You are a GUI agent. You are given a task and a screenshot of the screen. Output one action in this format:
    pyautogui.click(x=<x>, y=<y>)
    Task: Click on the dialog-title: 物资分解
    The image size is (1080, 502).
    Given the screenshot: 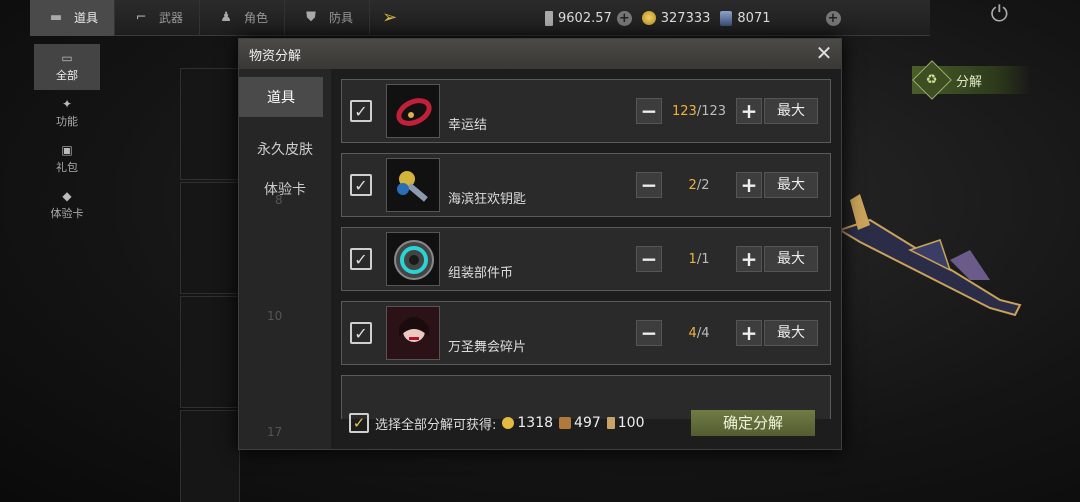 What is the action you would take?
    pyautogui.click(x=275, y=56)
    